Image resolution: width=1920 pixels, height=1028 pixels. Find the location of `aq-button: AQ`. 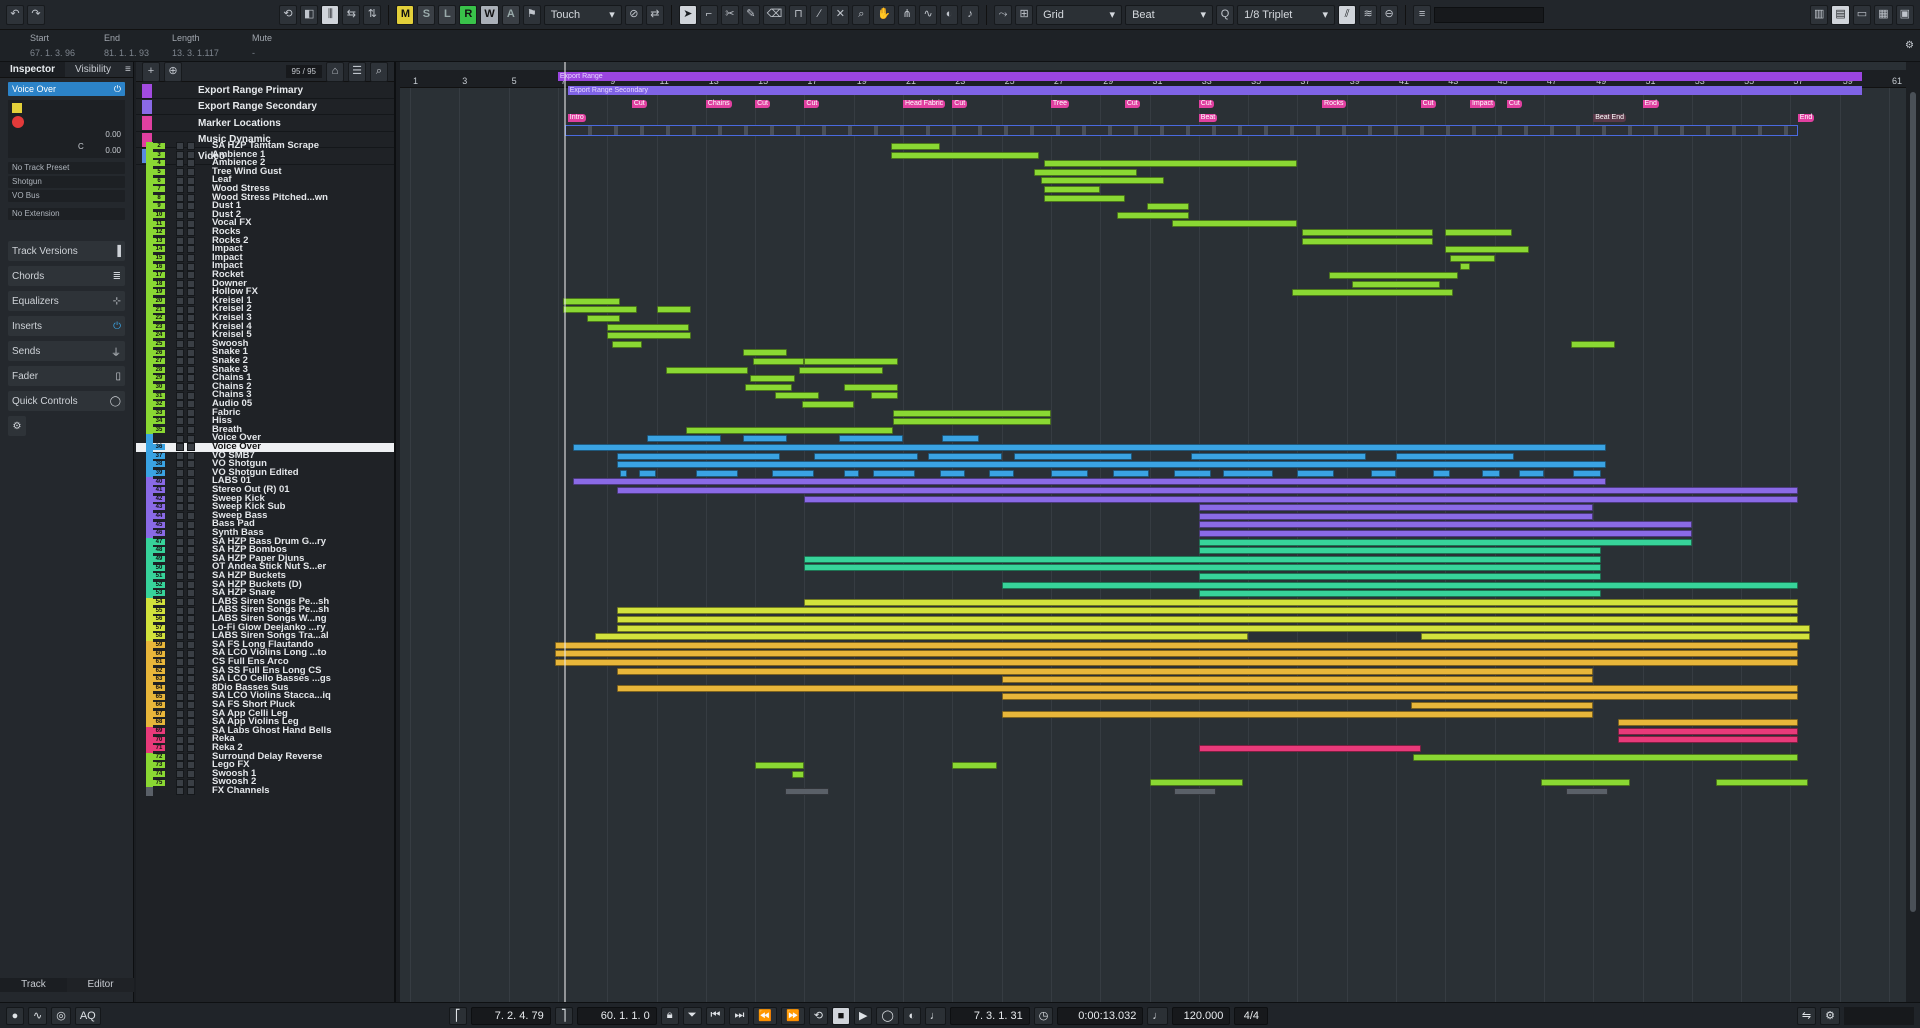

aq-button: AQ is located at coordinates (87, 1015).